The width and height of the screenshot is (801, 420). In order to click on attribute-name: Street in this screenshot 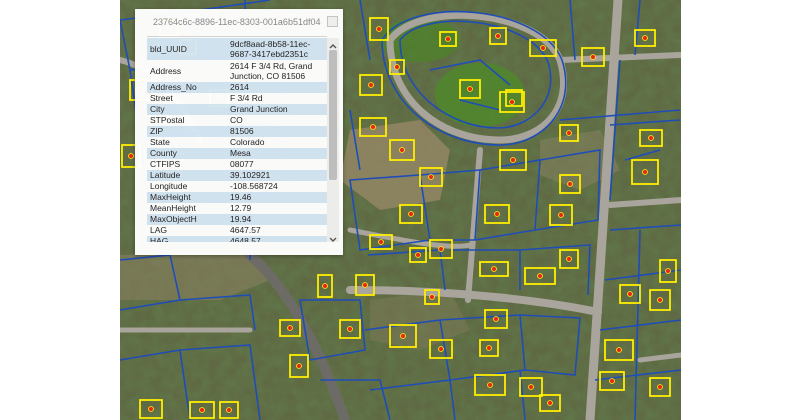, I will do `click(161, 98)`.